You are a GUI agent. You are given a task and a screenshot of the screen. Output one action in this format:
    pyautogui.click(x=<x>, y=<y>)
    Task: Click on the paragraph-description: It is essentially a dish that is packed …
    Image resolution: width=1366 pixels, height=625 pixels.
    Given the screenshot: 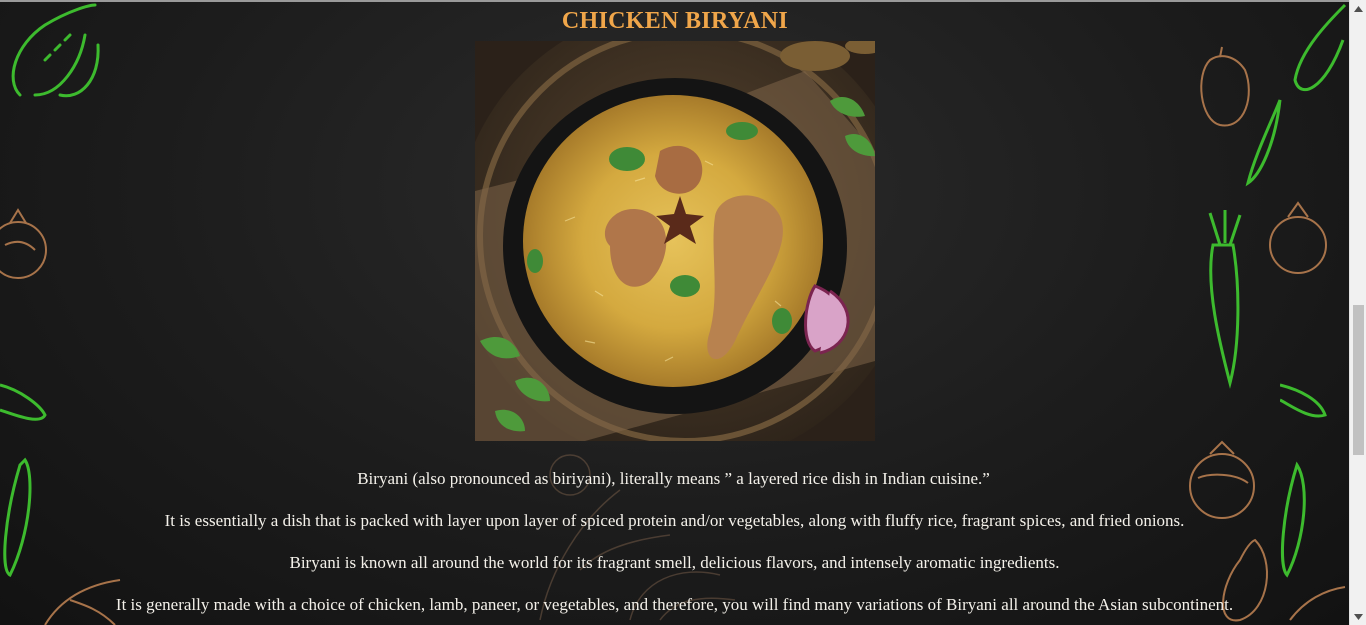 What is the action you would take?
    pyautogui.click(x=674, y=520)
    